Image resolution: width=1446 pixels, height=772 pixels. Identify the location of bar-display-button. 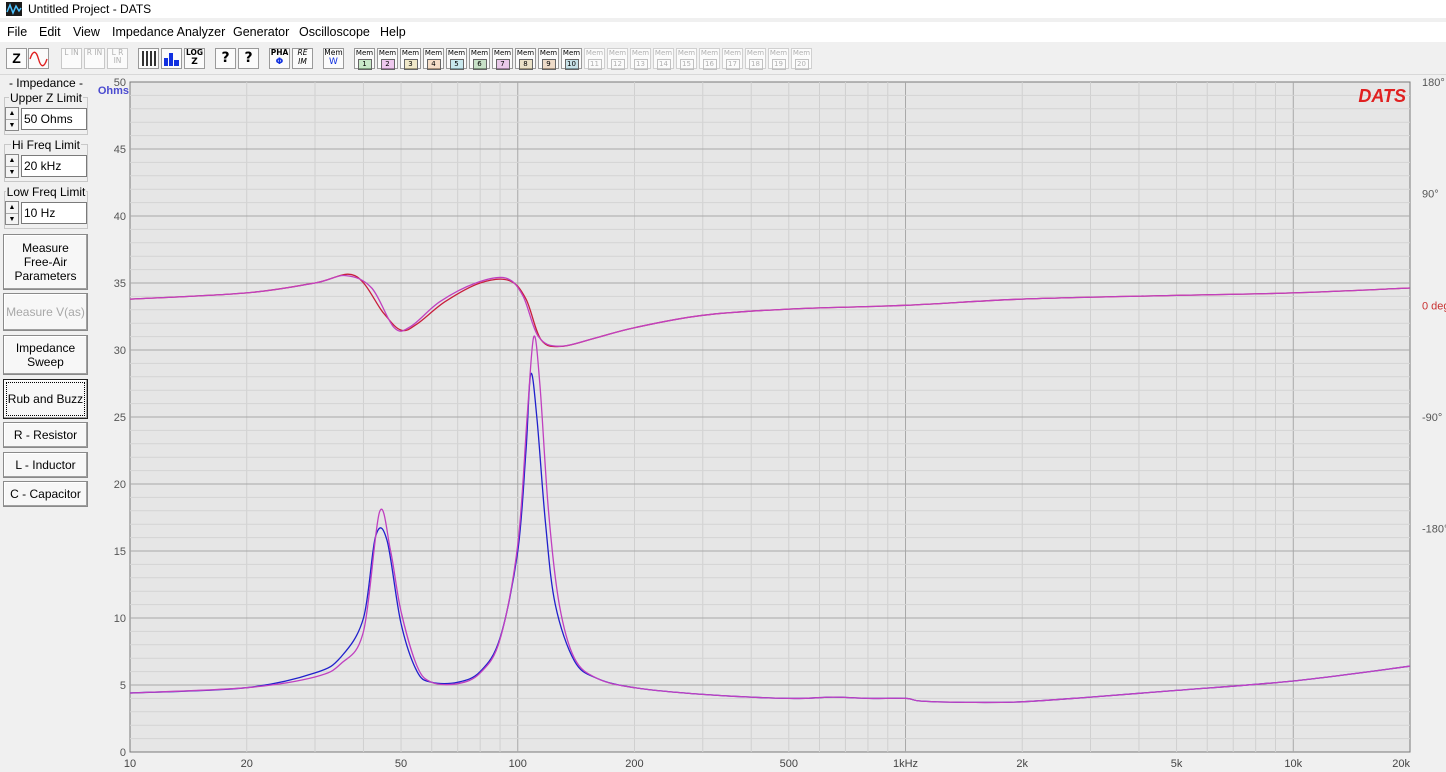
(171, 58).